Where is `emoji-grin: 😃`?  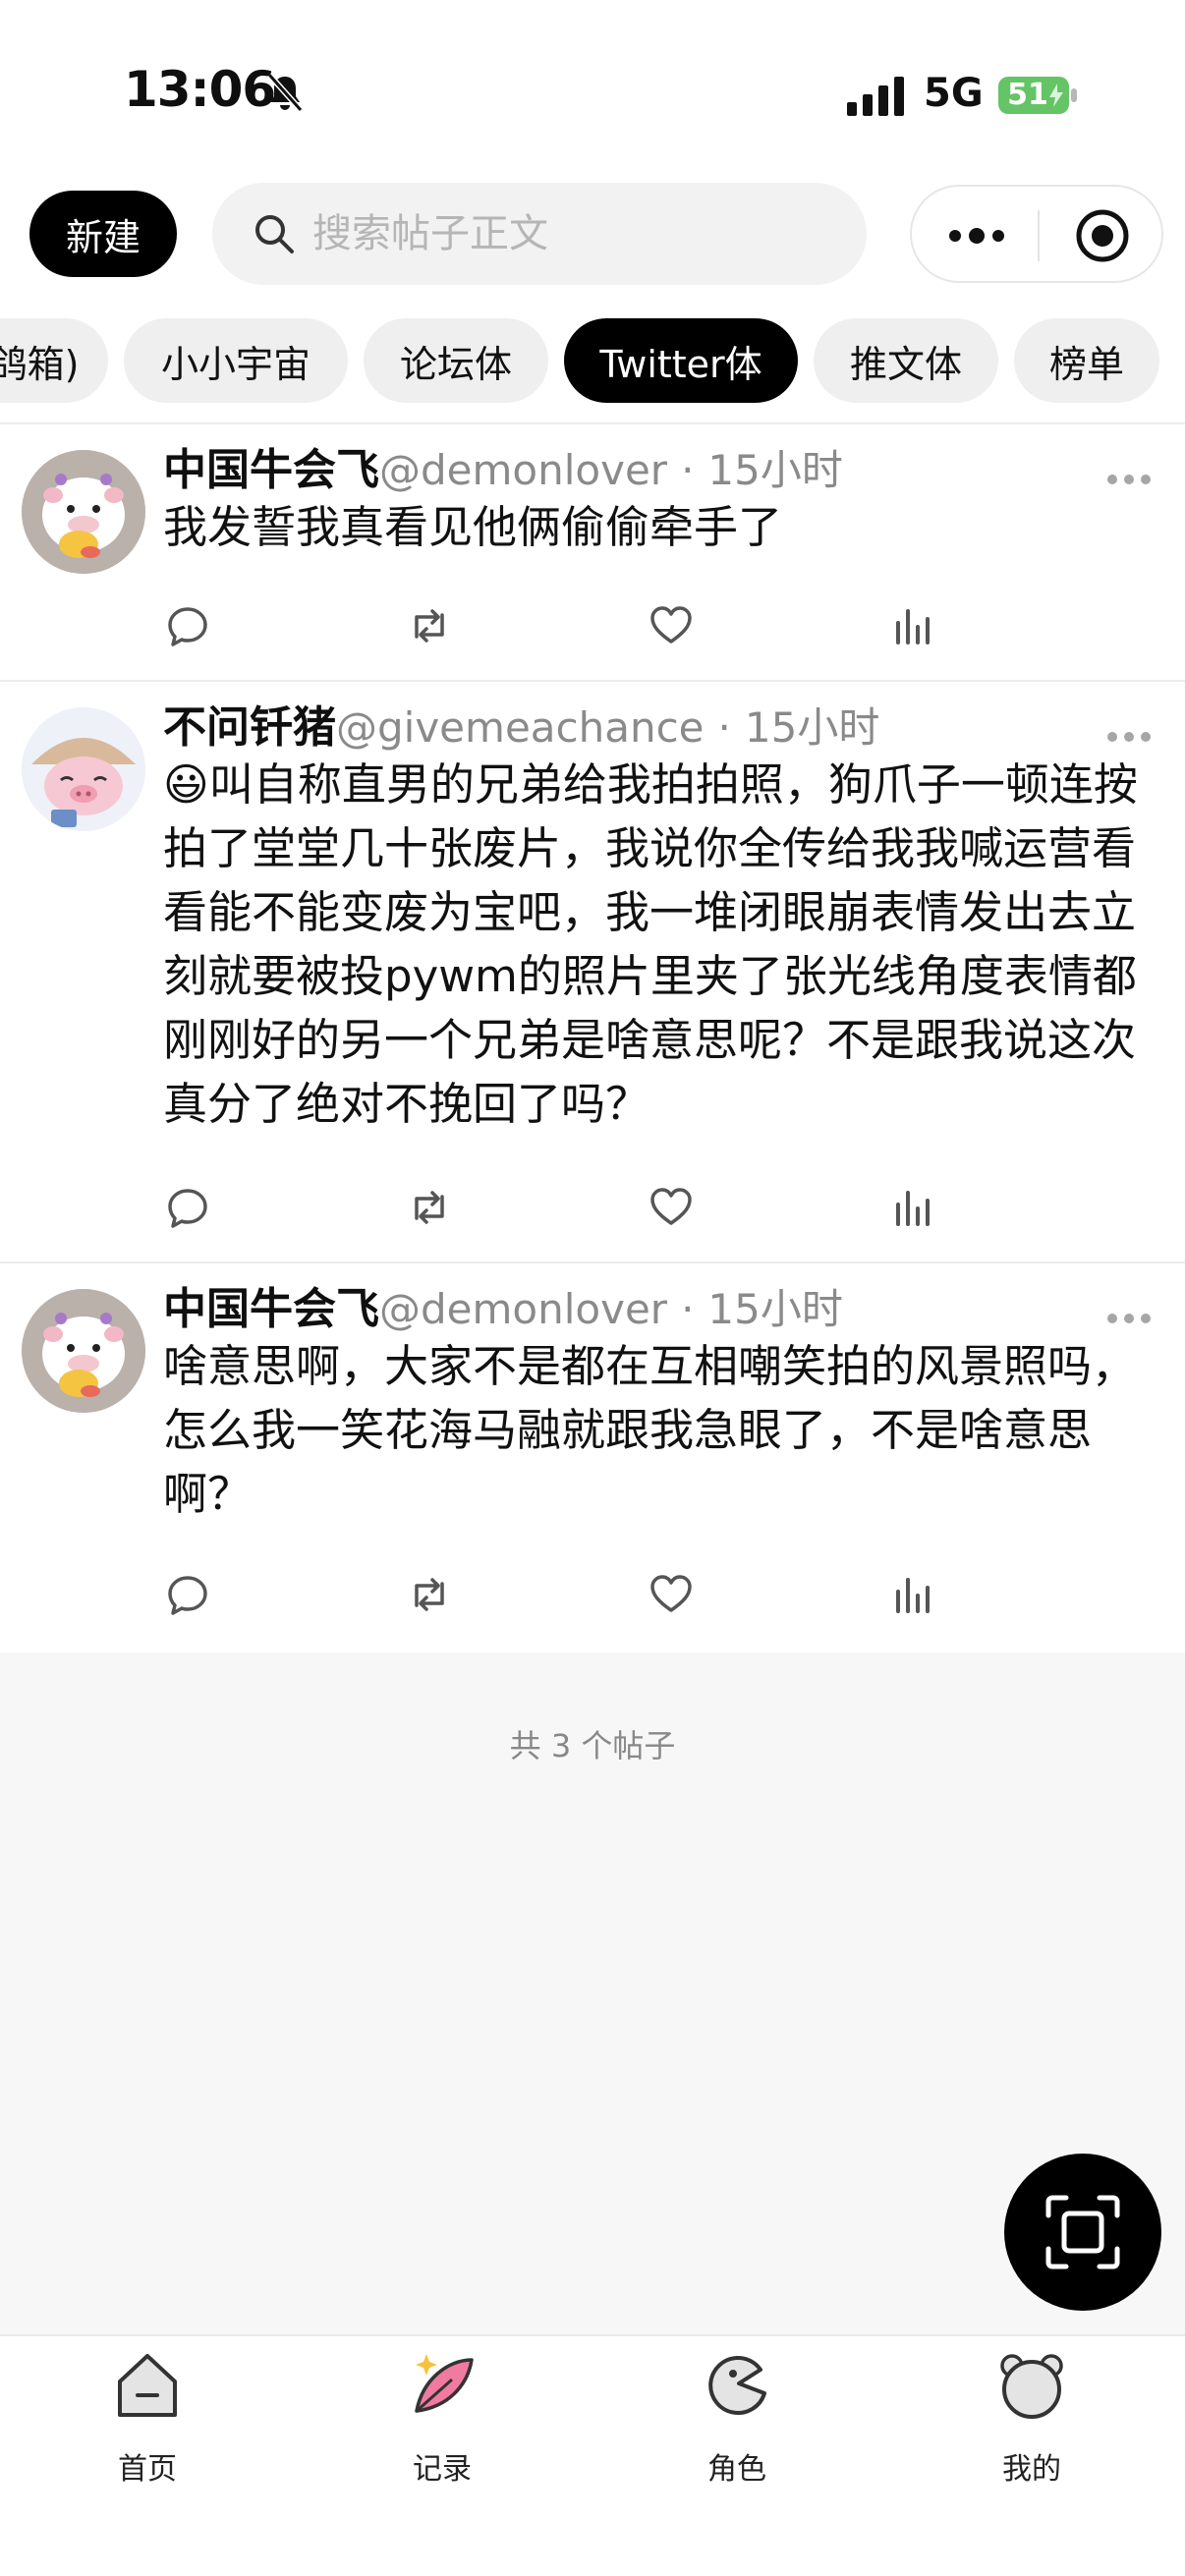
emoji-grin: 😃 is located at coordinates (186, 784).